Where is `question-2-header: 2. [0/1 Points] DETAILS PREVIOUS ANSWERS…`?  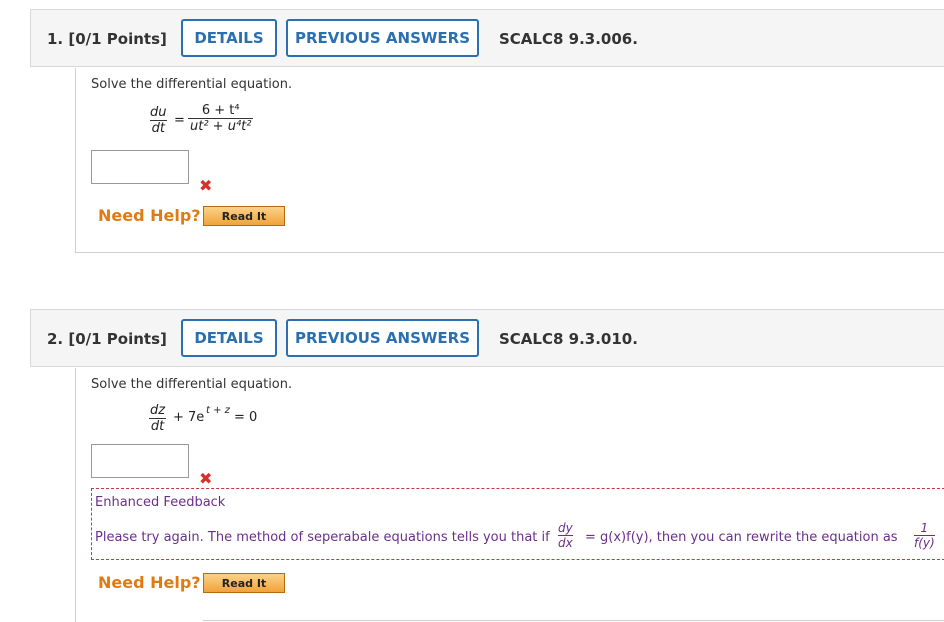 question-2-header: 2. [0/1 Points] DETAILS PREVIOUS ANSWERS… is located at coordinates (487, 338).